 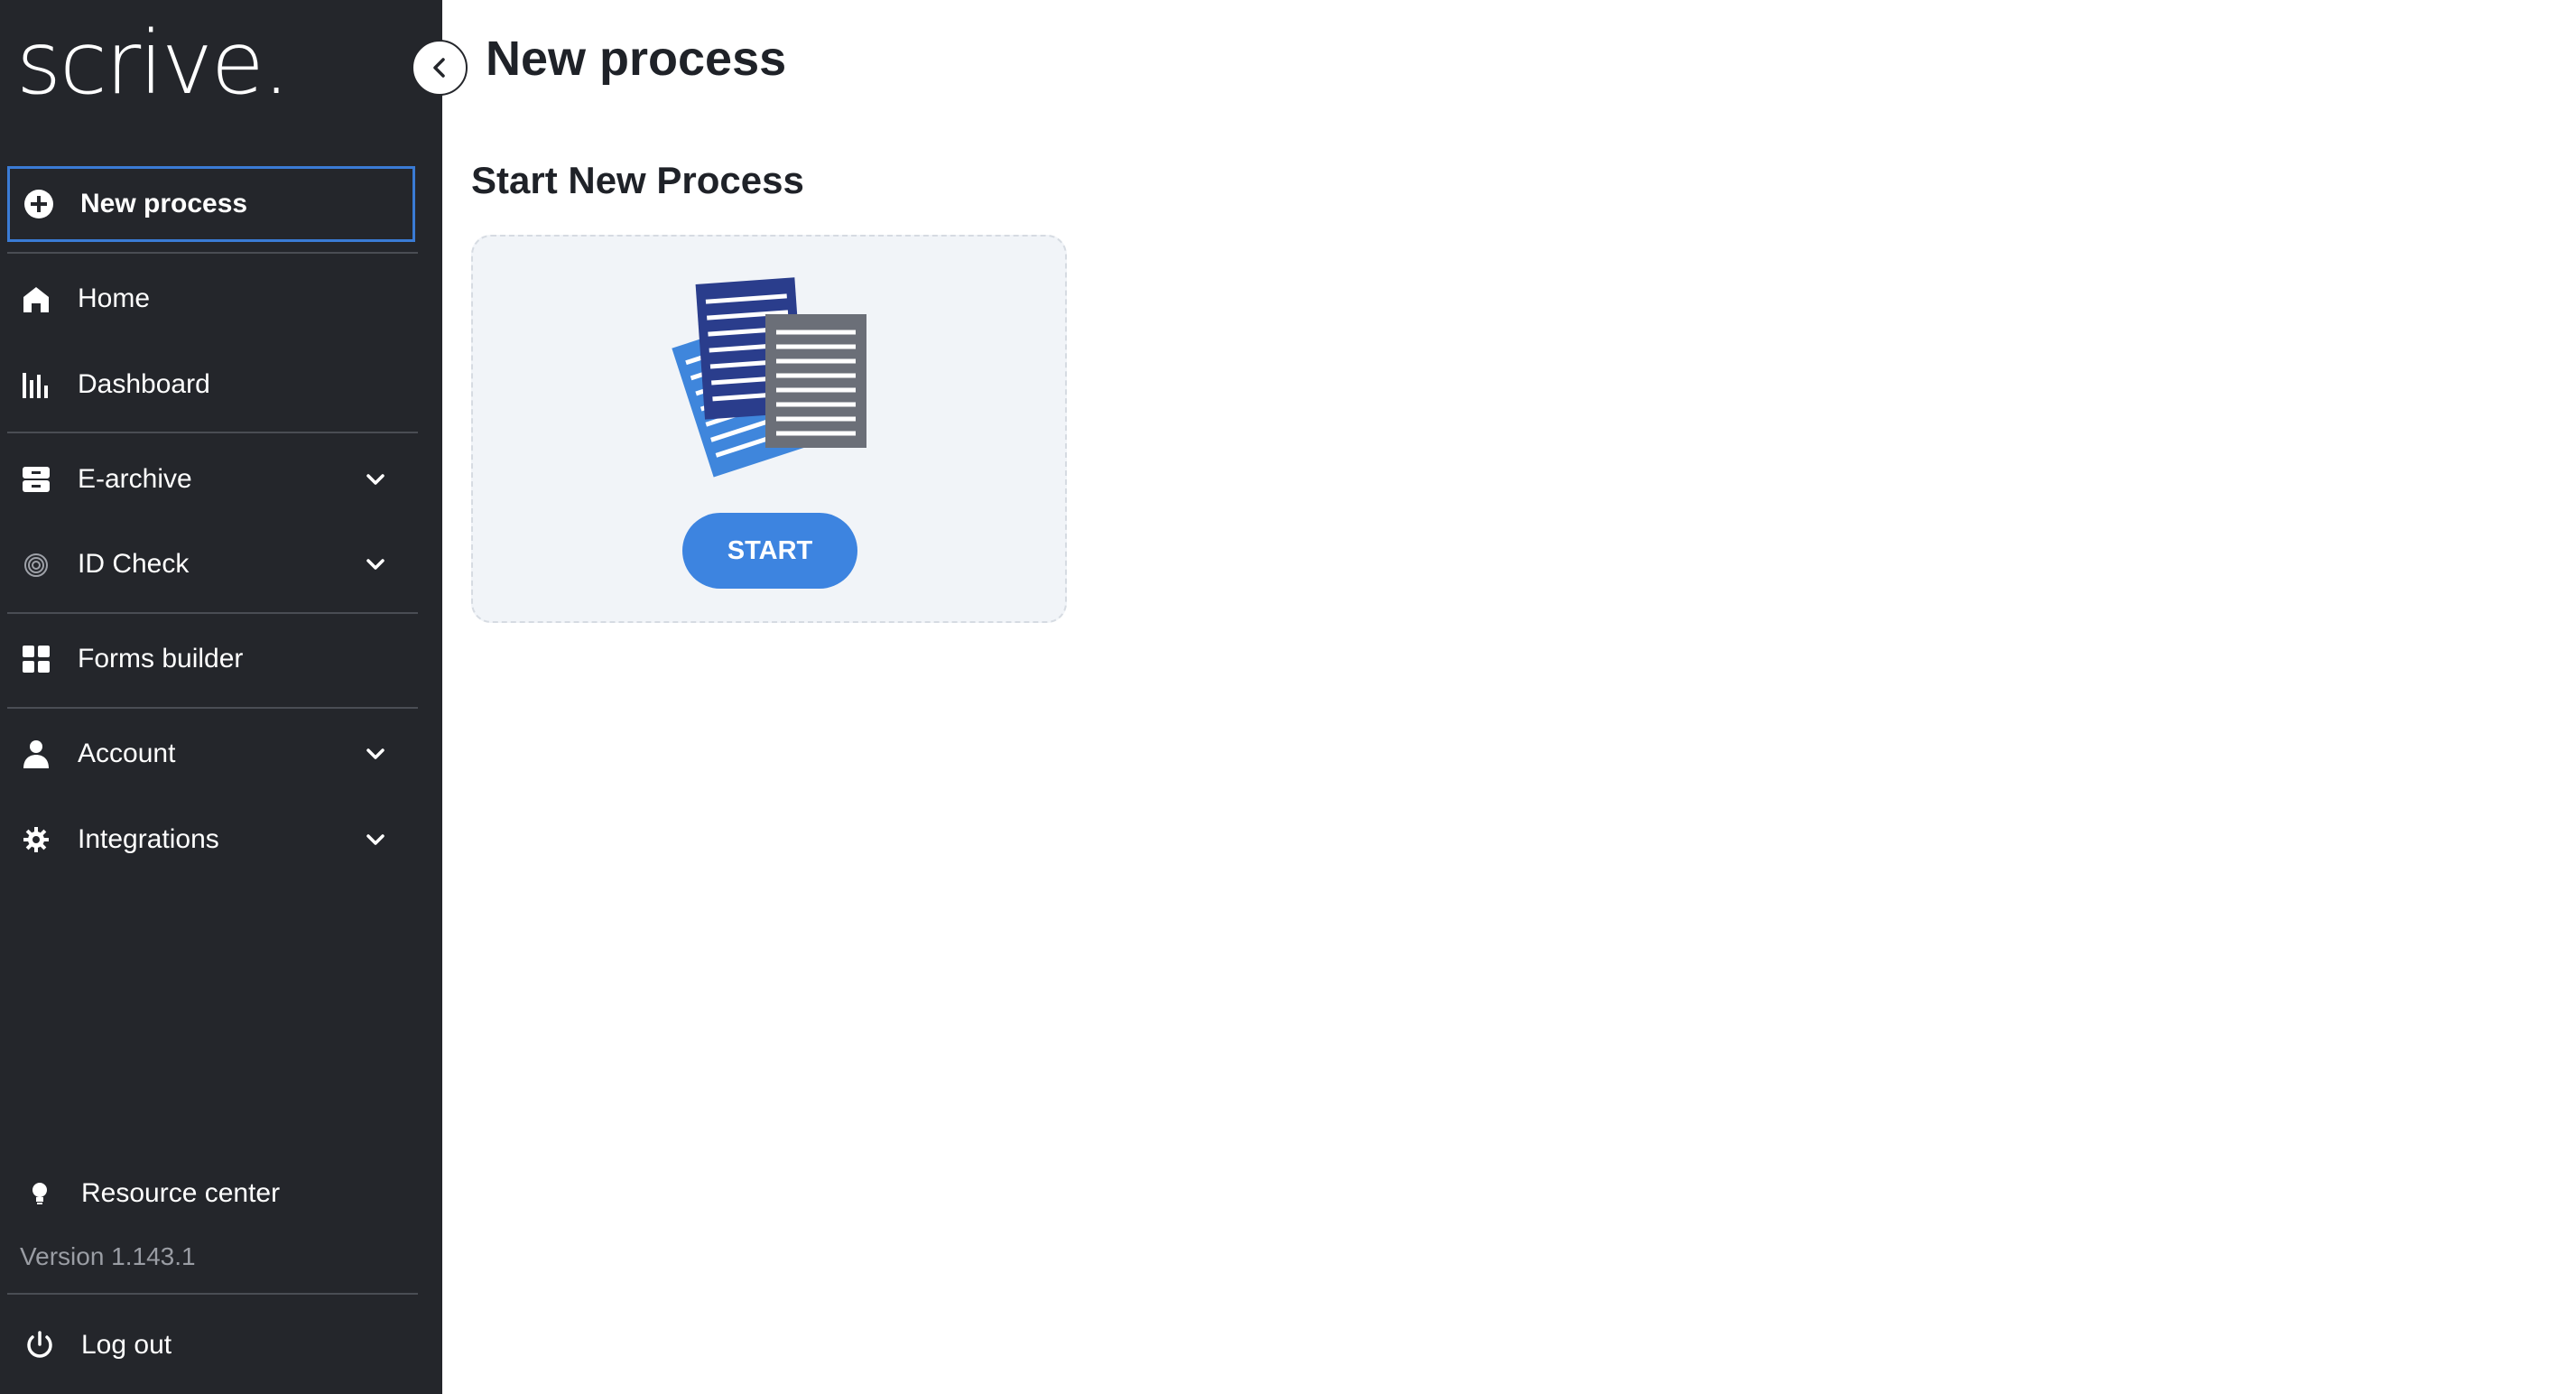 What do you see at coordinates (114, 298) in the screenshot?
I see `sidebar-item-label: Home` at bounding box center [114, 298].